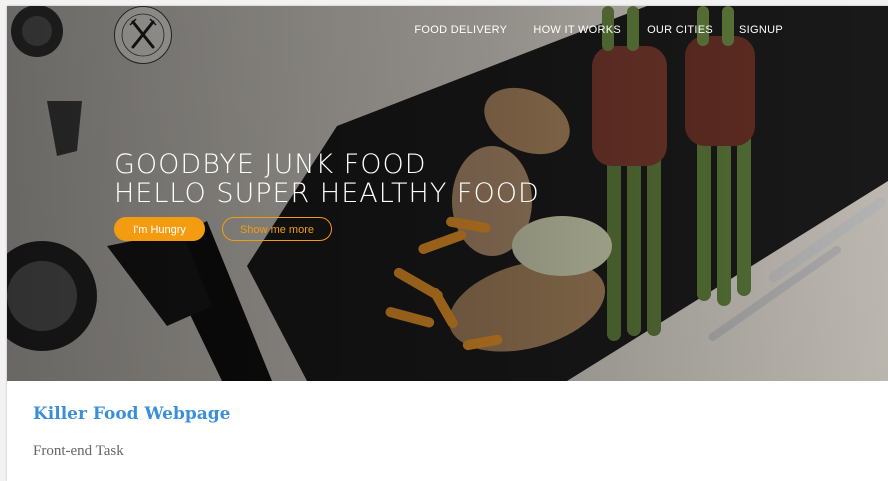  Describe the element at coordinates (460, 30) in the screenshot. I see `nav-food-delivery: FOOD DELIVERY` at that location.